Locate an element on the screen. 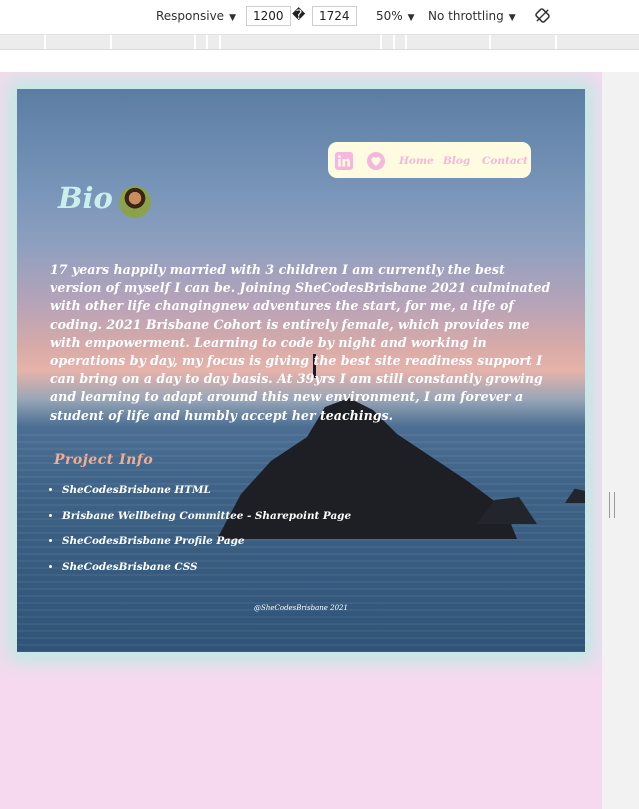 Image resolution: width=639 pixels, height=809 pixels. throttling-label: No throttling is located at coordinates (466, 16).